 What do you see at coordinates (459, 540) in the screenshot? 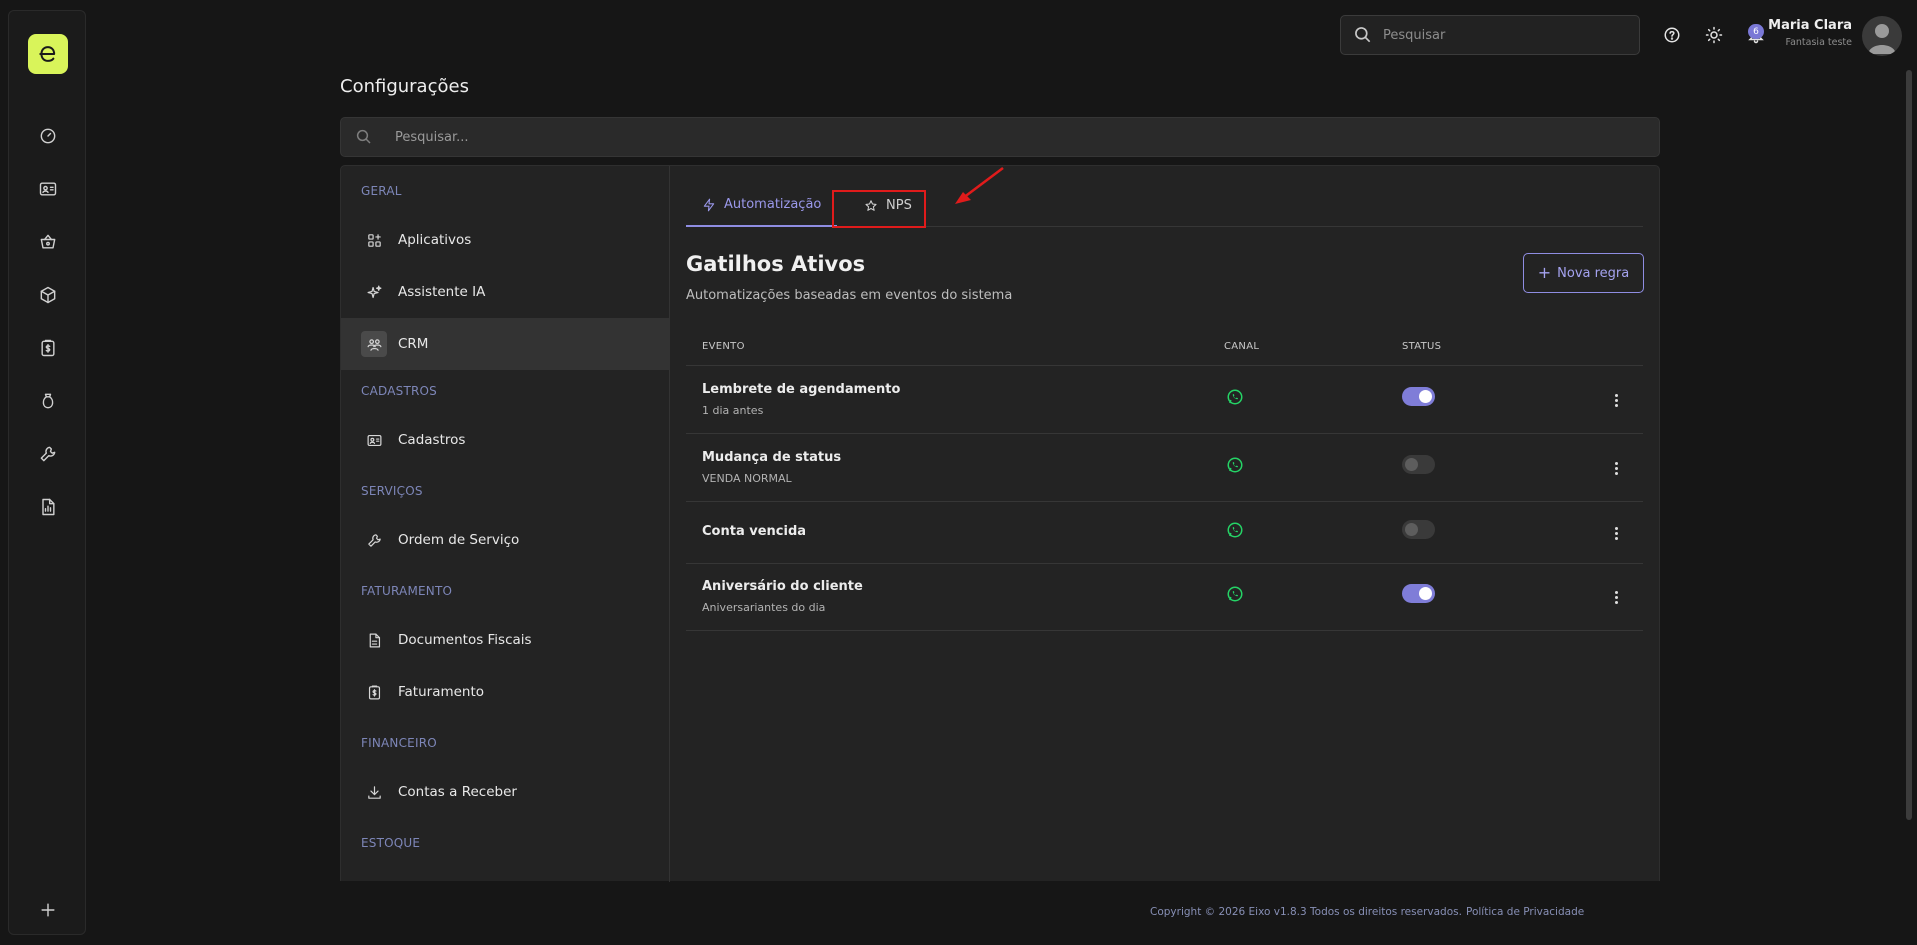
I see `settings-item-label: Ordem de Serviço` at bounding box center [459, 540].